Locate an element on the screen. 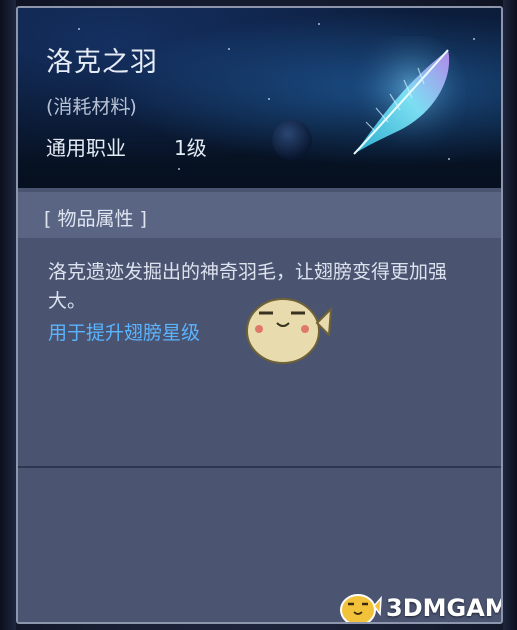 The image size is (517, 630). planet-decoration is located at coordinates (292, 140).